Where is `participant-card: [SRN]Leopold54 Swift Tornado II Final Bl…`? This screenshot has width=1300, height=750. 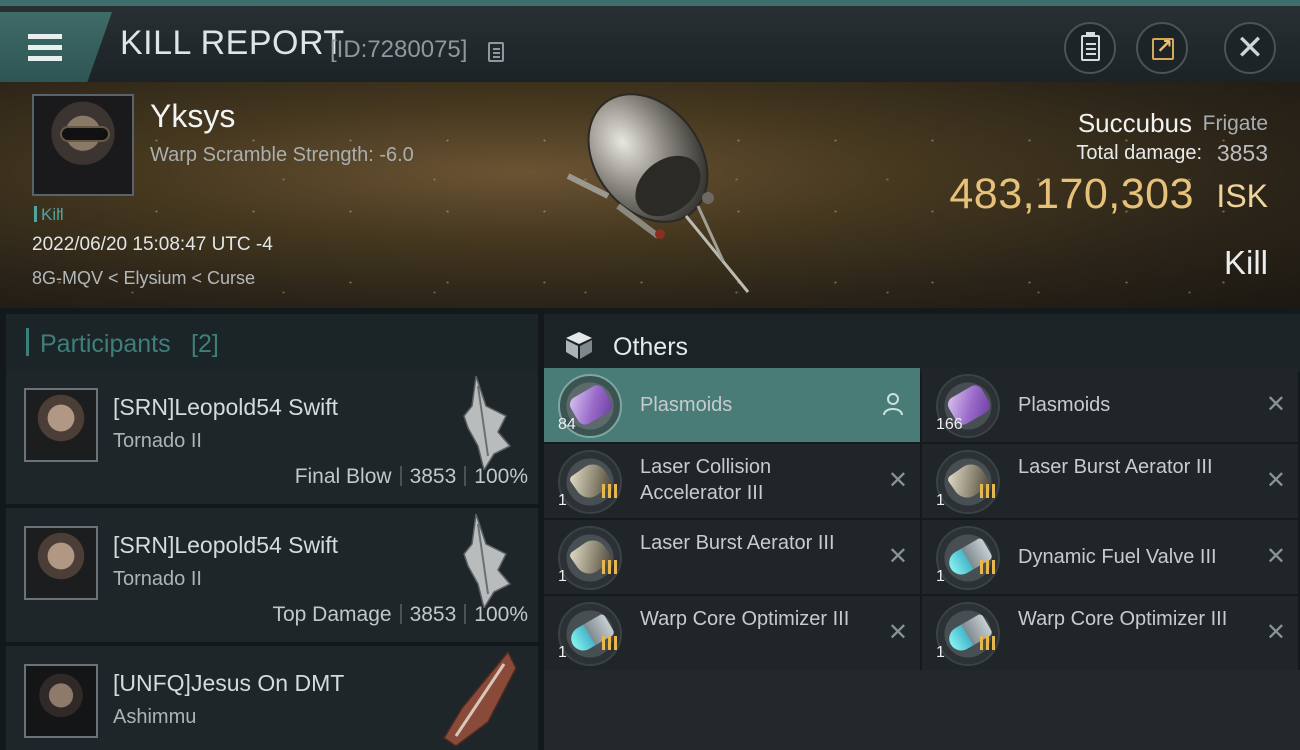
participant-card: [SRN]Leopold54 Swift Tornado II Final Bl… is located at coordinates (272, 437).